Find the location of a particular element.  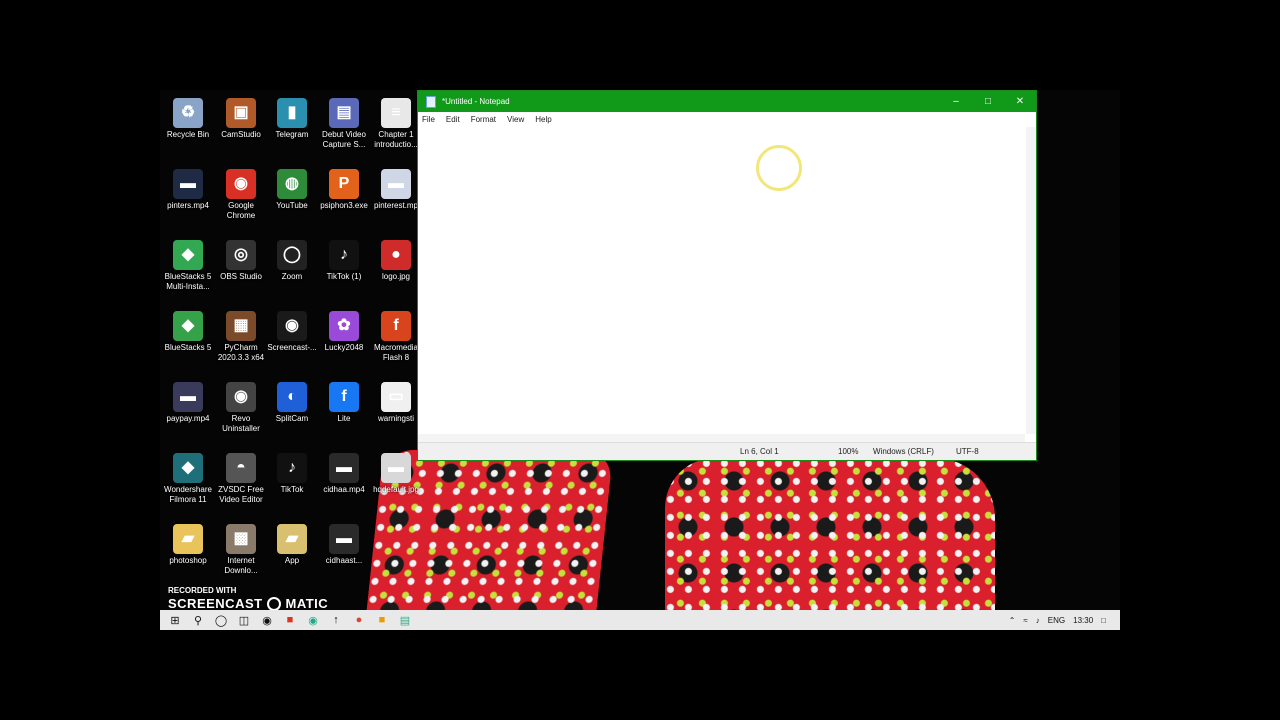

start-icon: ⊞ is located at coordinates (175, 620).